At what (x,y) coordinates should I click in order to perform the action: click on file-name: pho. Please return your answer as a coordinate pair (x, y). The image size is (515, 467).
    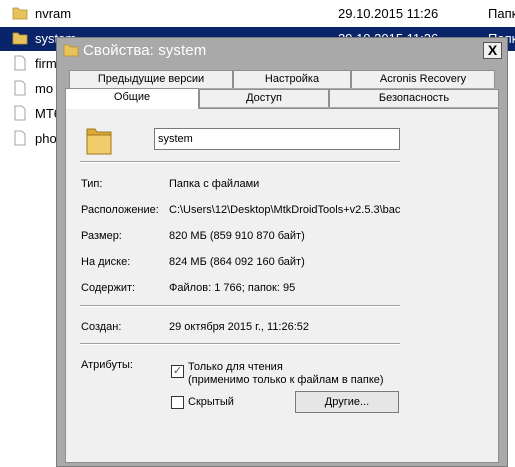
    Looking at the image, I should click on (46, 138).